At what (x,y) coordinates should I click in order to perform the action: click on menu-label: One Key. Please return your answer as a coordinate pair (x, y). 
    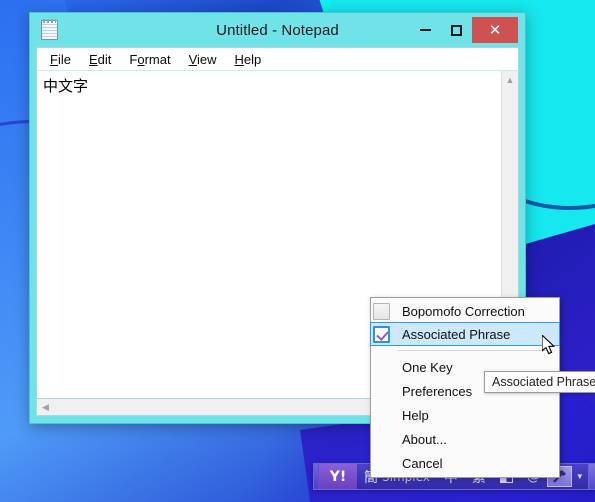
    Looking at the image, I should click on (427, 367).